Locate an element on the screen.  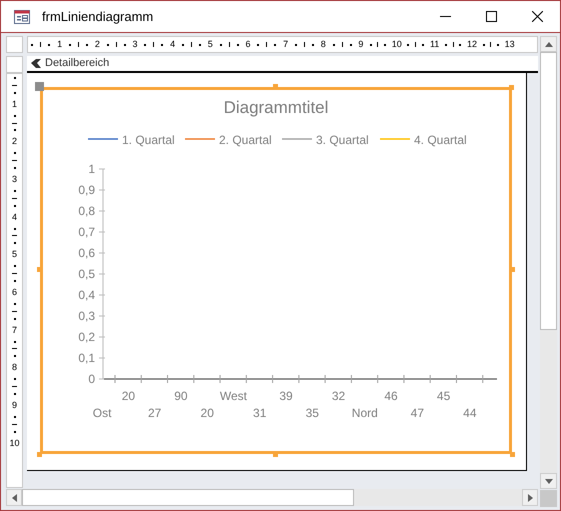
close-icon is located at coordinates (537, 16).